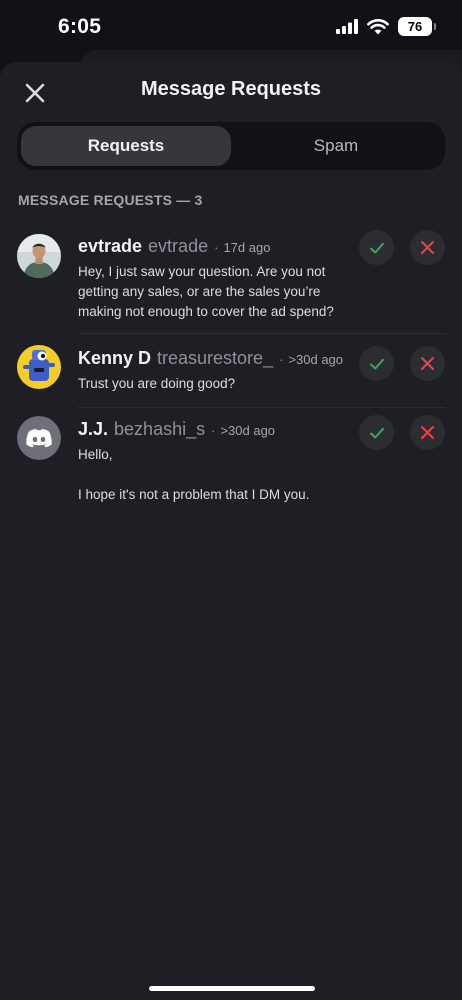  I want to click on name-line: evtrade evtrade · 17d ago, so click(215, 243).